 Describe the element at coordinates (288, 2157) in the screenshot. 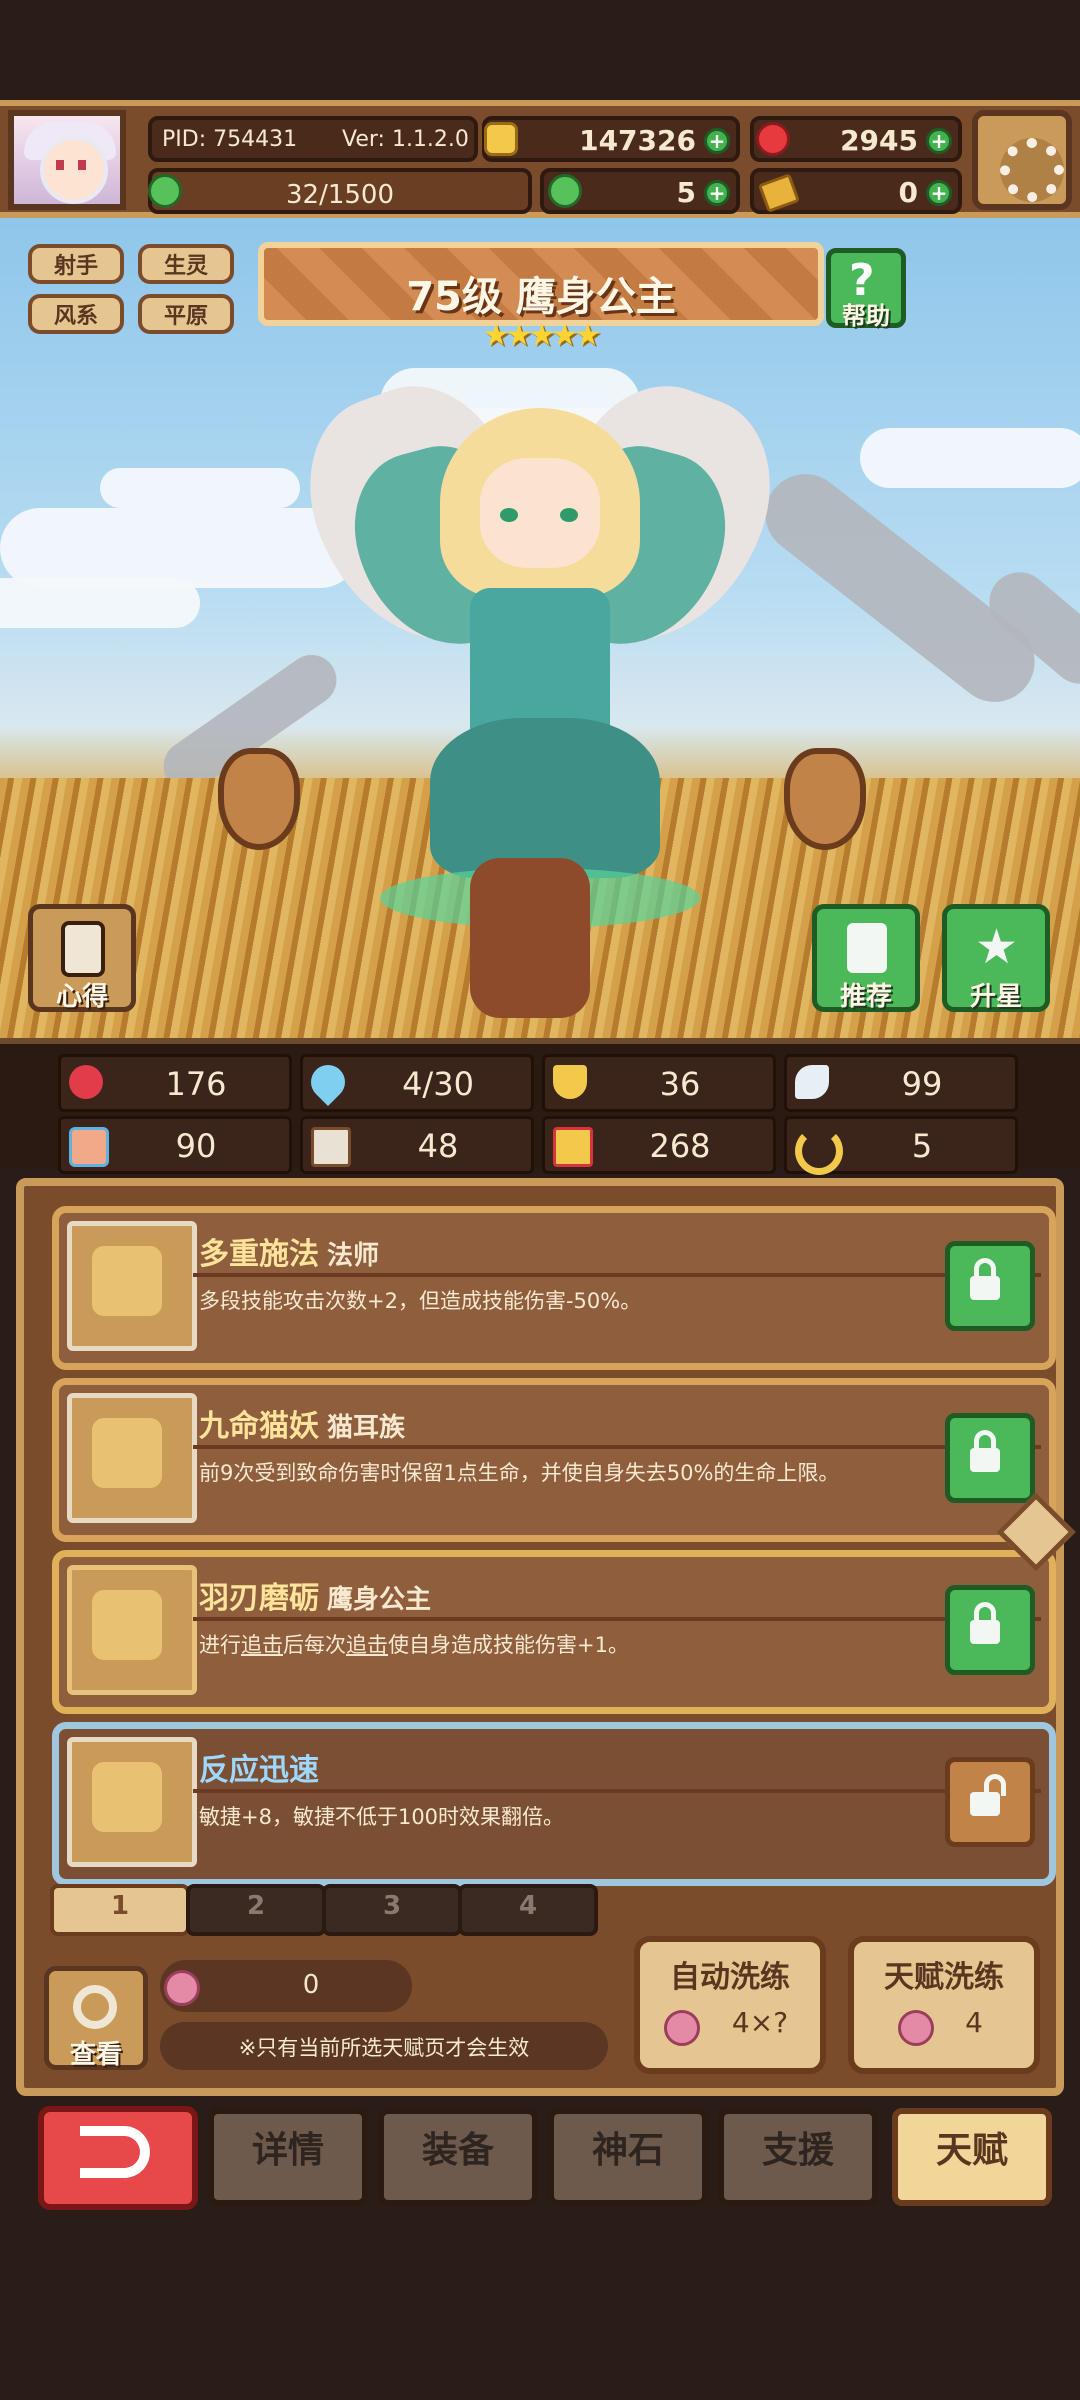

I see `nav-details: 详情` at that location.